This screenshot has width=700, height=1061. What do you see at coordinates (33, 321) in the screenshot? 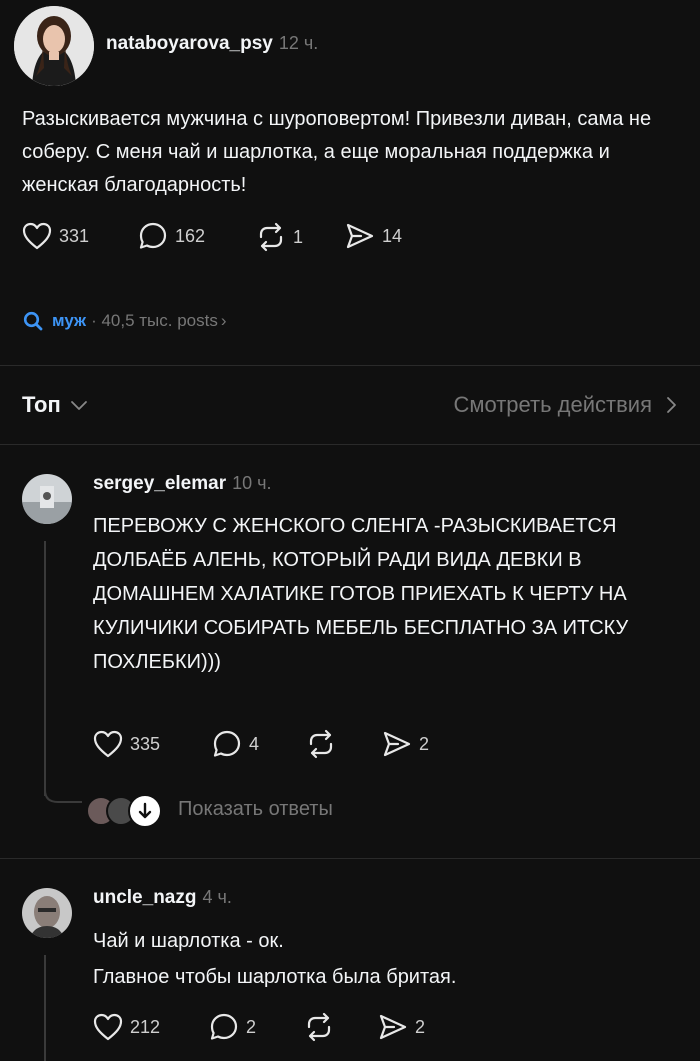
I see `search-icon` at bounding box center [33, 321].